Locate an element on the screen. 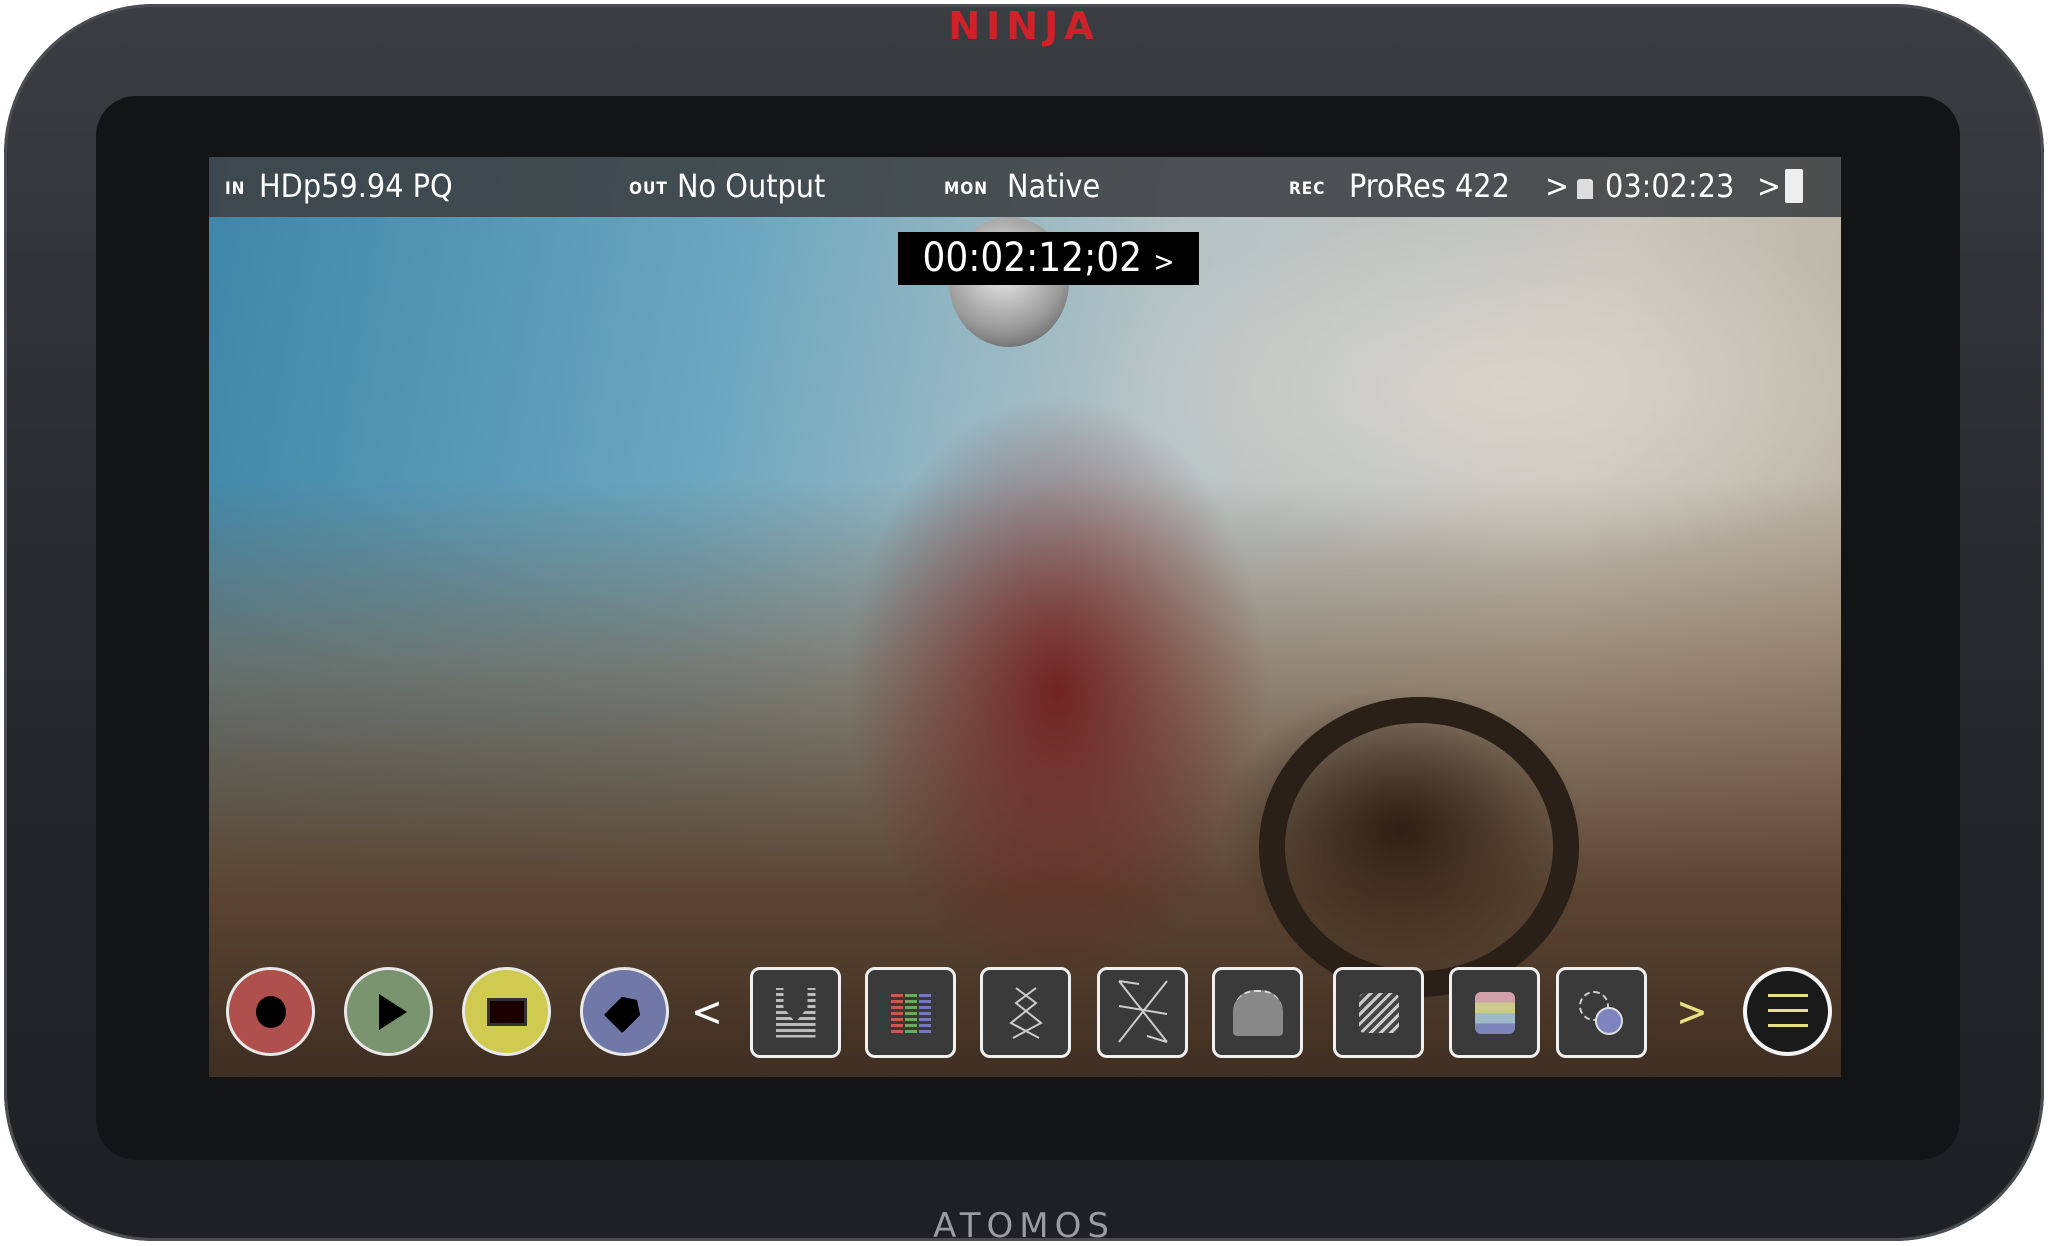 The image size is (2048, 1246). color-bars-icon is located at coordinates (1494, 1012).